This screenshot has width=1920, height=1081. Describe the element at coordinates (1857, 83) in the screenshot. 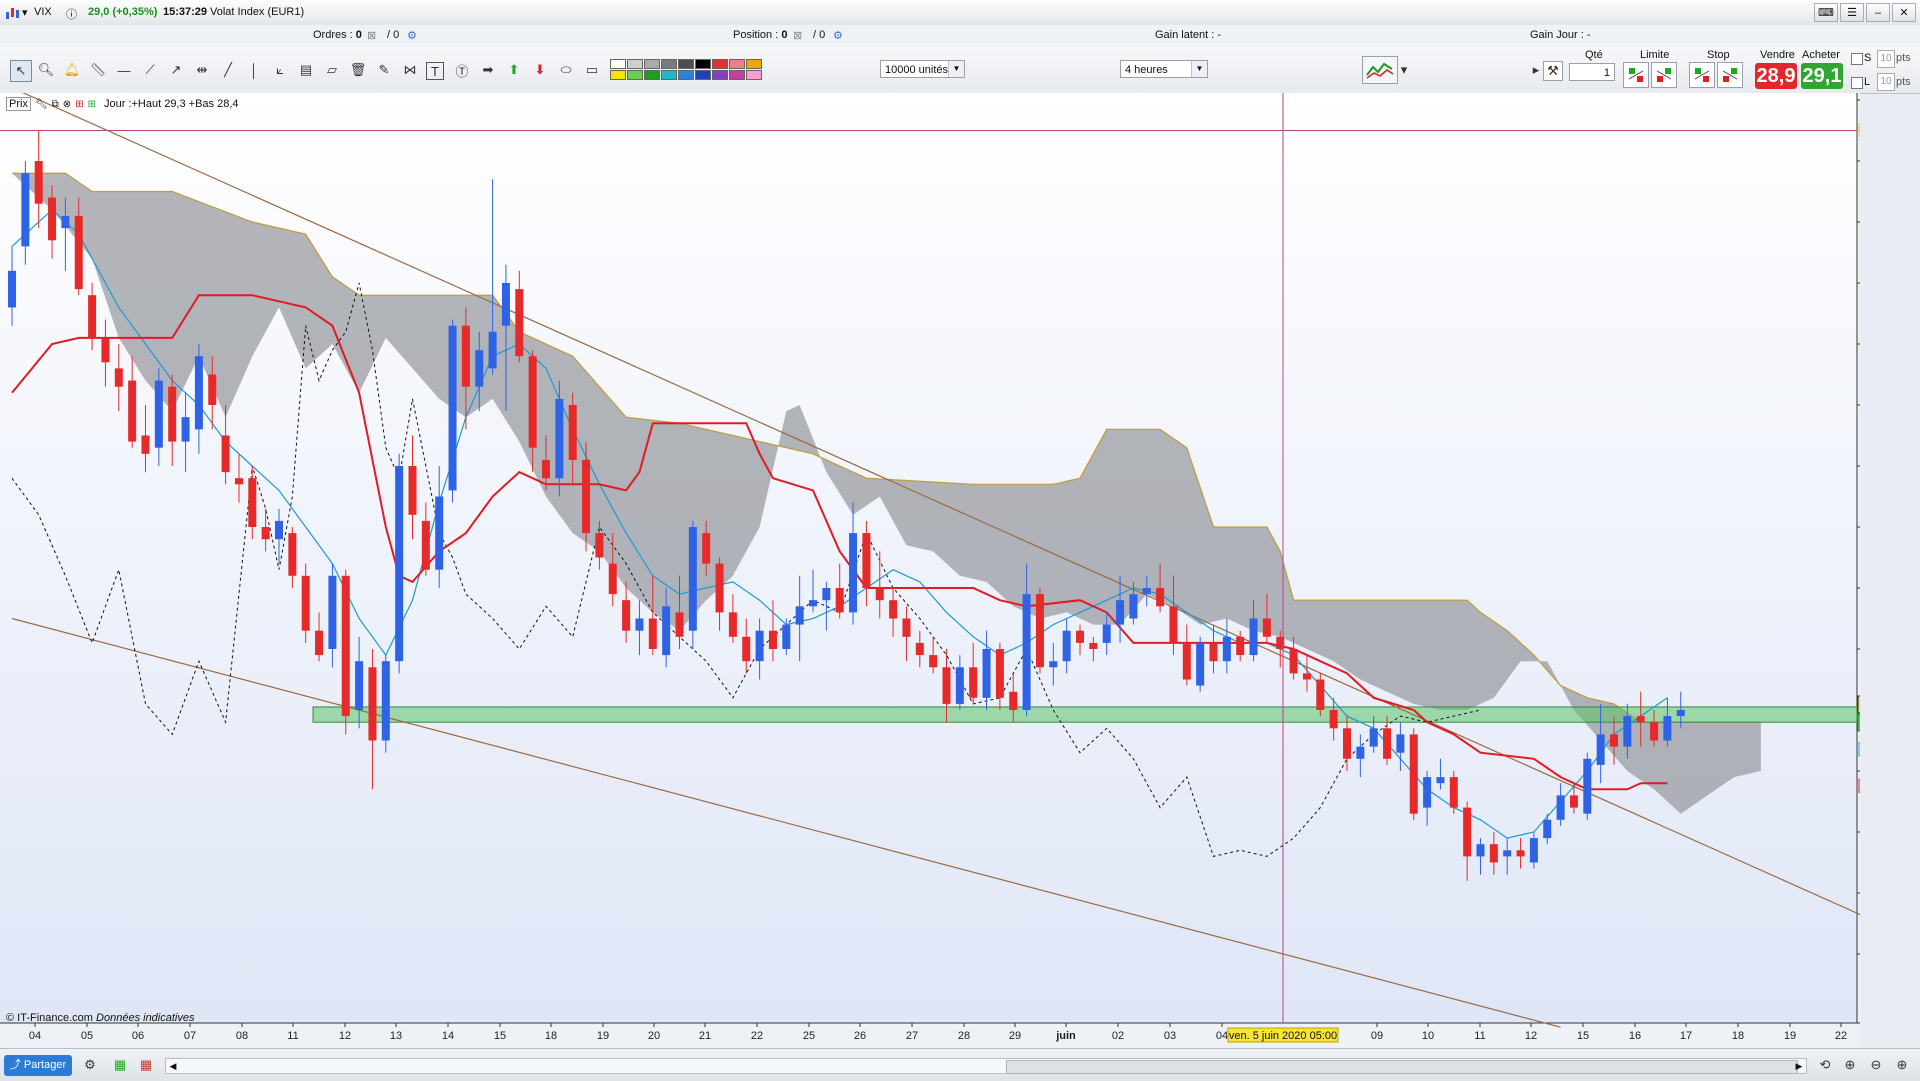

I see `l-checkbox` at that location.